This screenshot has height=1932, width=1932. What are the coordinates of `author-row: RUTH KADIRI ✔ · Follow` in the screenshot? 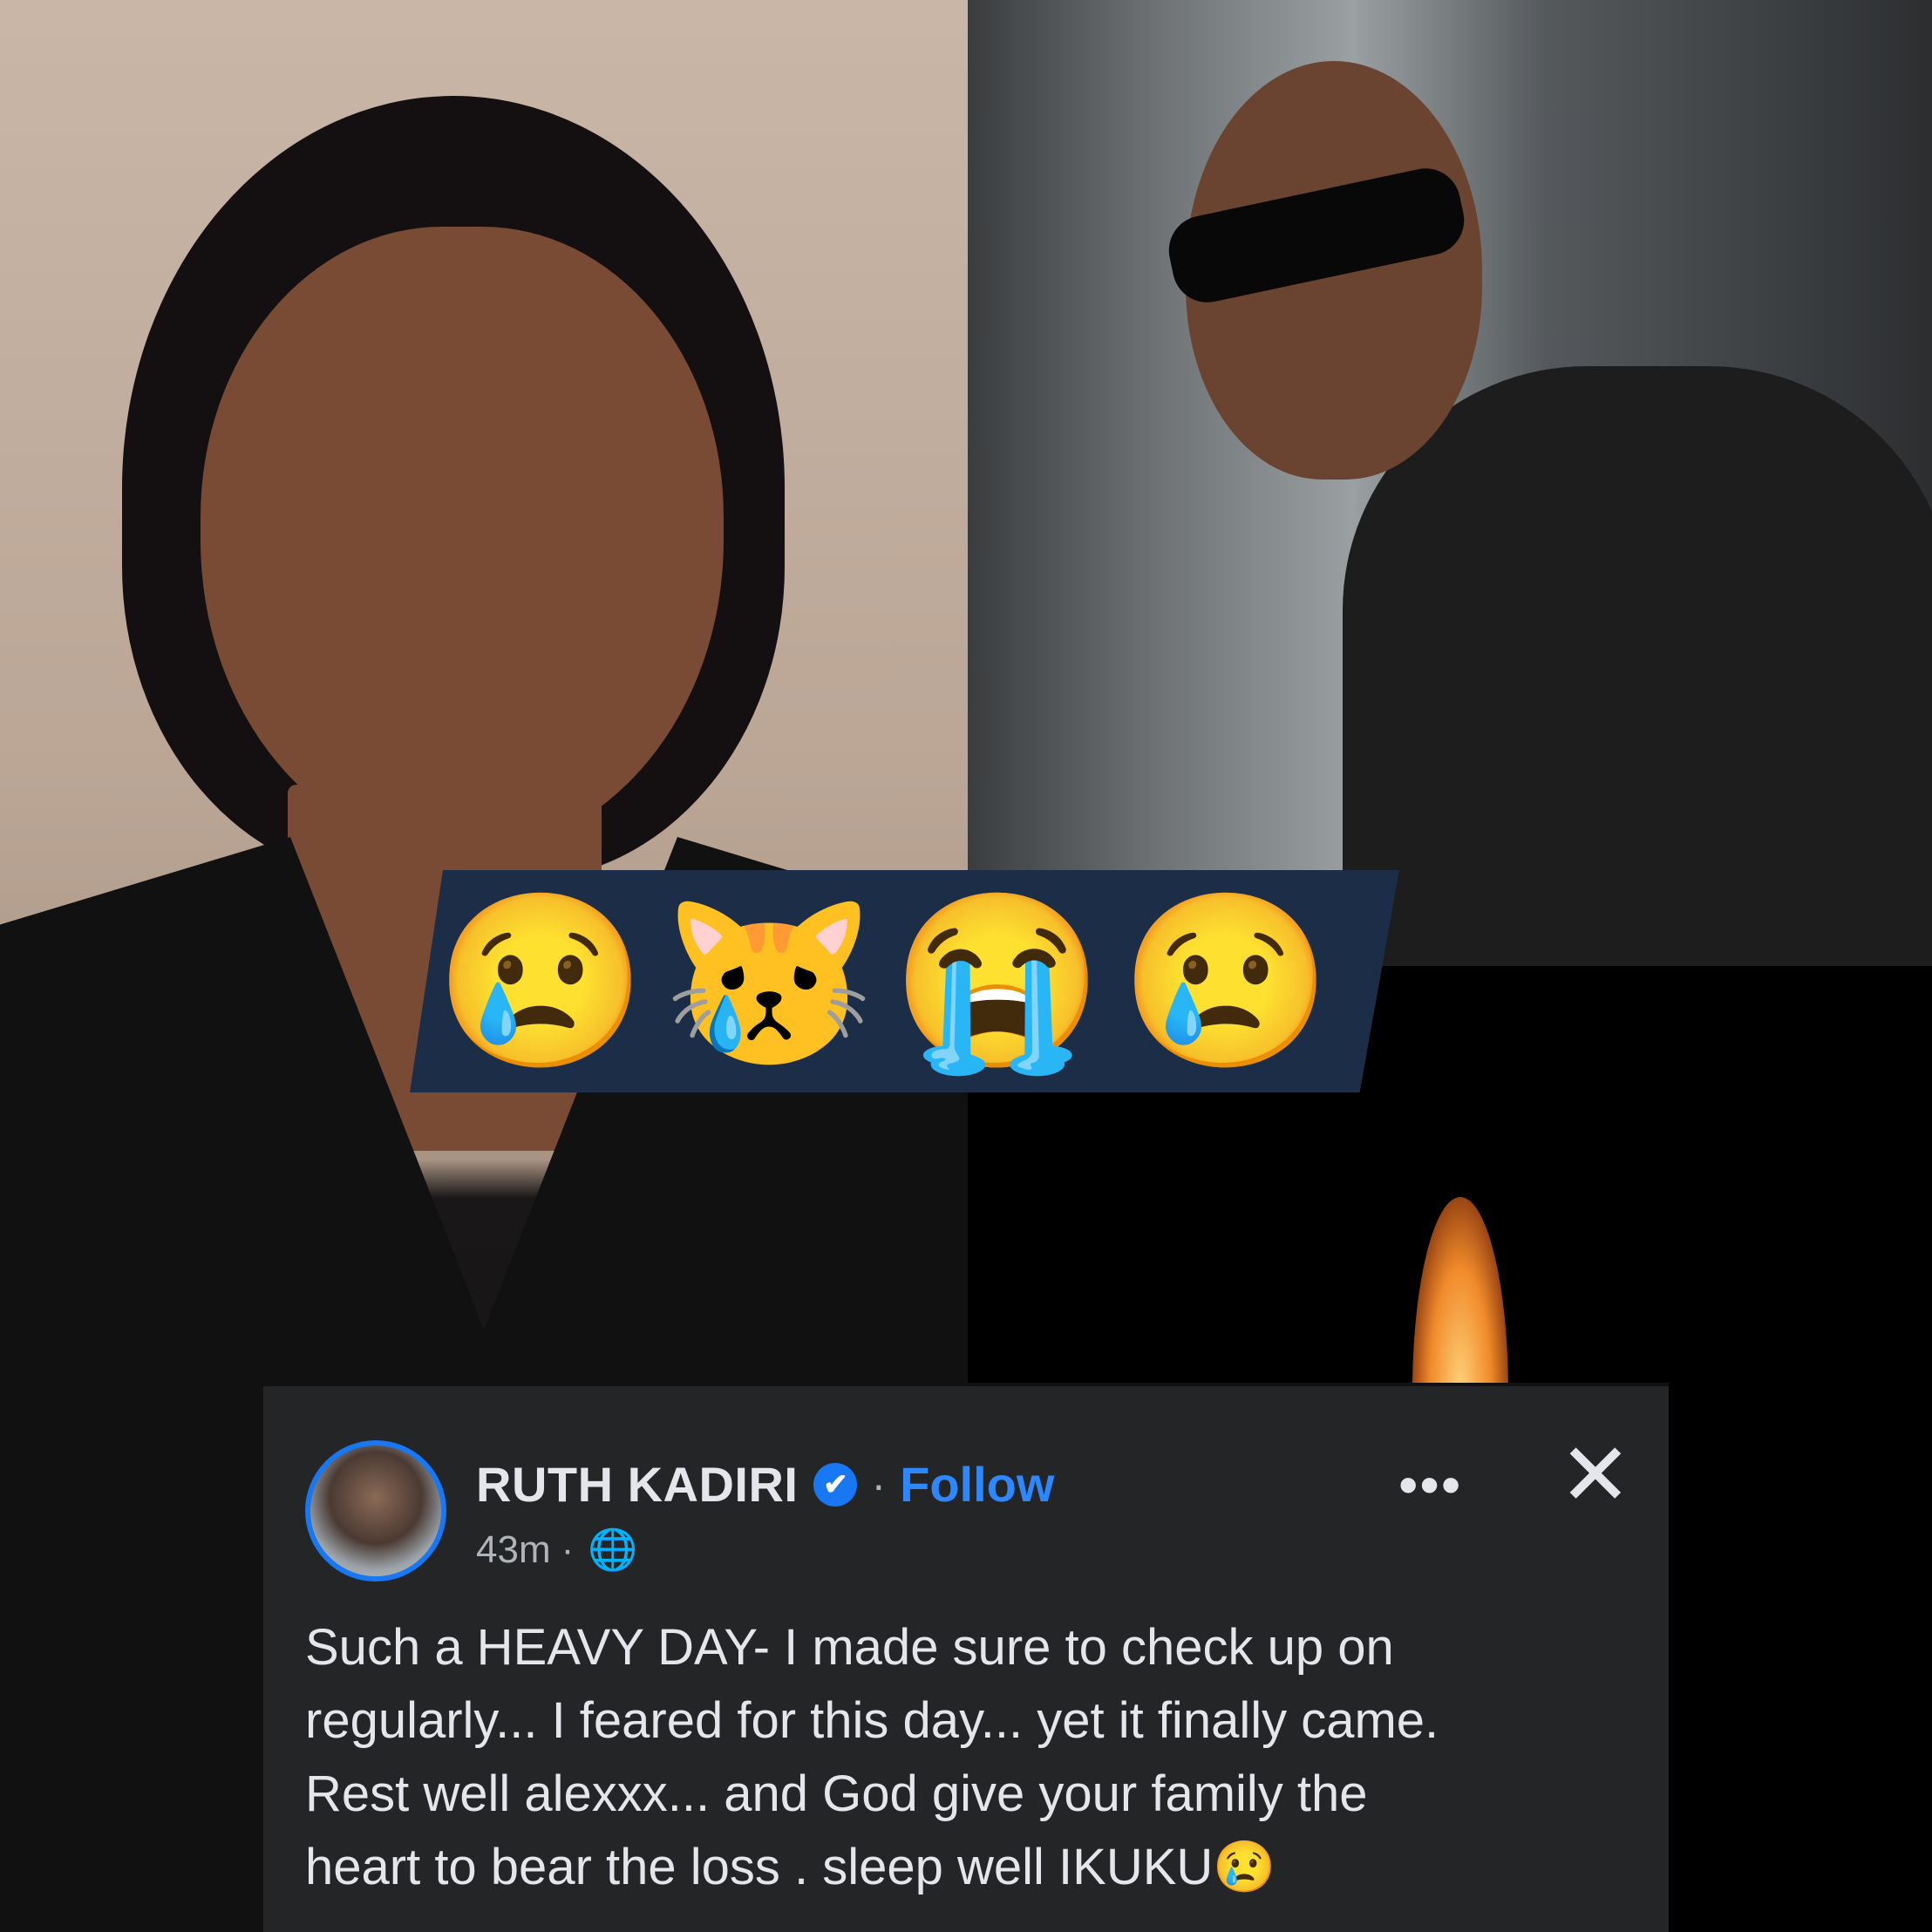 It's located at (765, 1484).